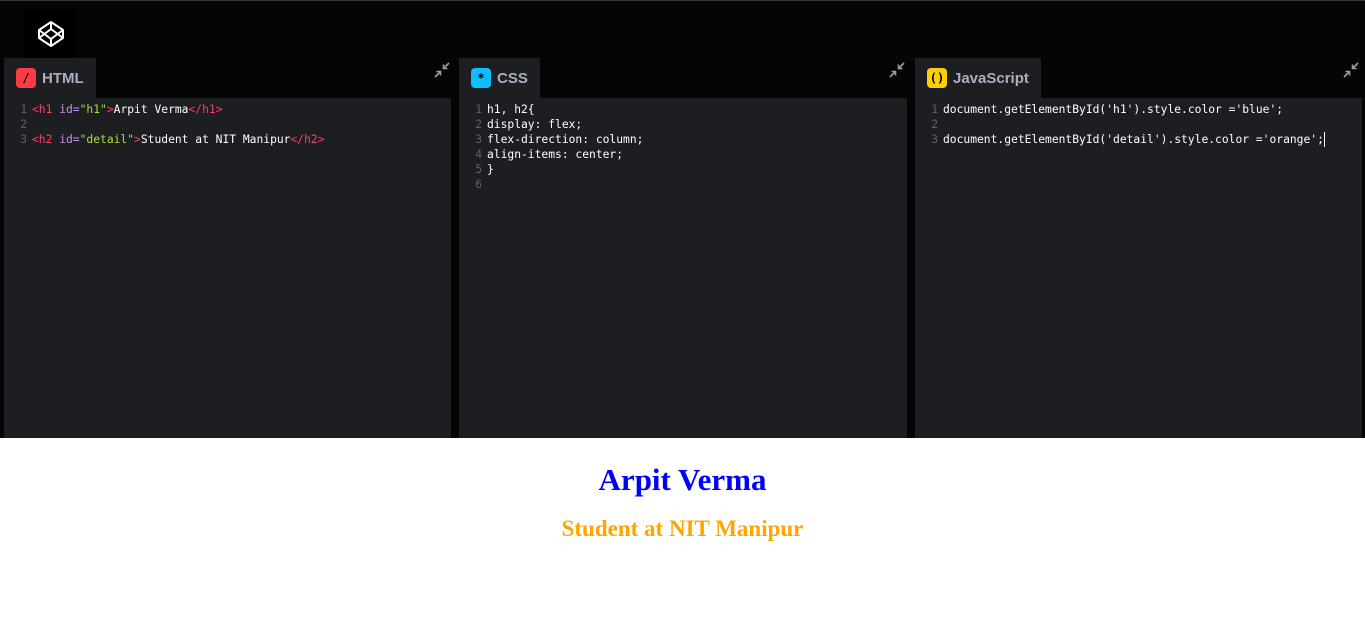 The width and height of the screenshot is (1365, 634). Describe the element at coordinates (991, 78) in the screenshot. I see `tab-javascript-label: JavaScript` at that location.